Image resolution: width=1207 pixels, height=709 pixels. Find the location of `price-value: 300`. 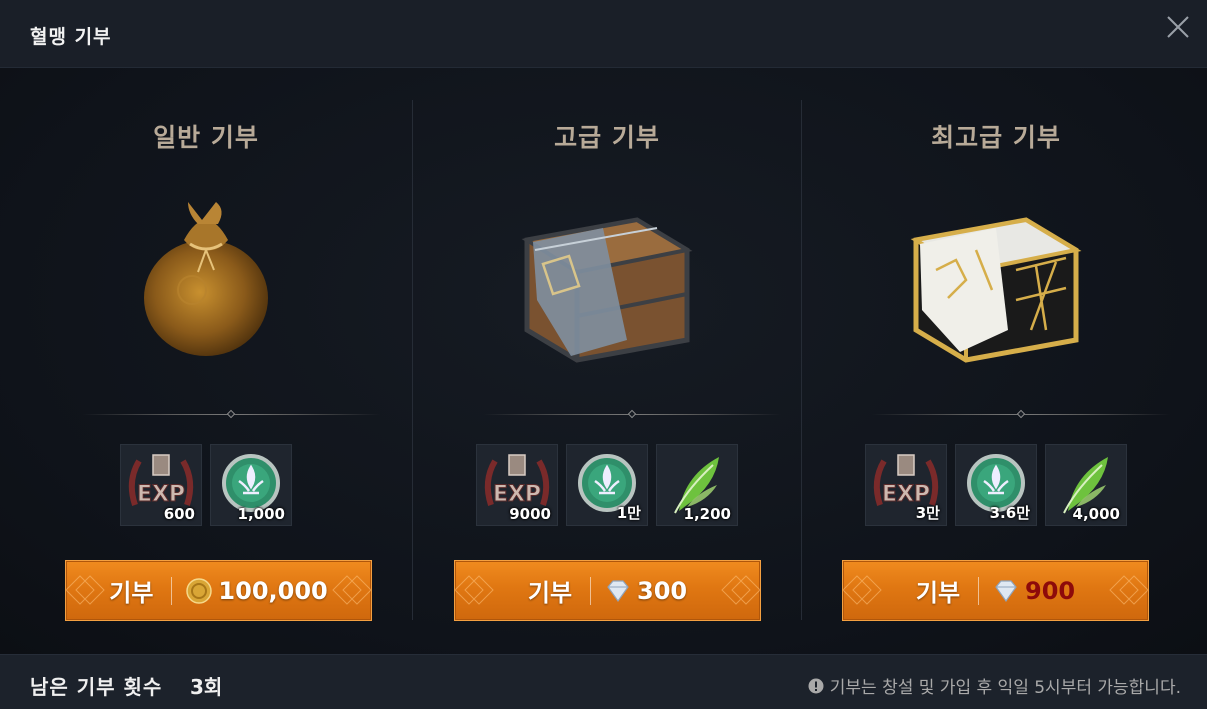

price-value: 300 is located at coordinates (662, 590).